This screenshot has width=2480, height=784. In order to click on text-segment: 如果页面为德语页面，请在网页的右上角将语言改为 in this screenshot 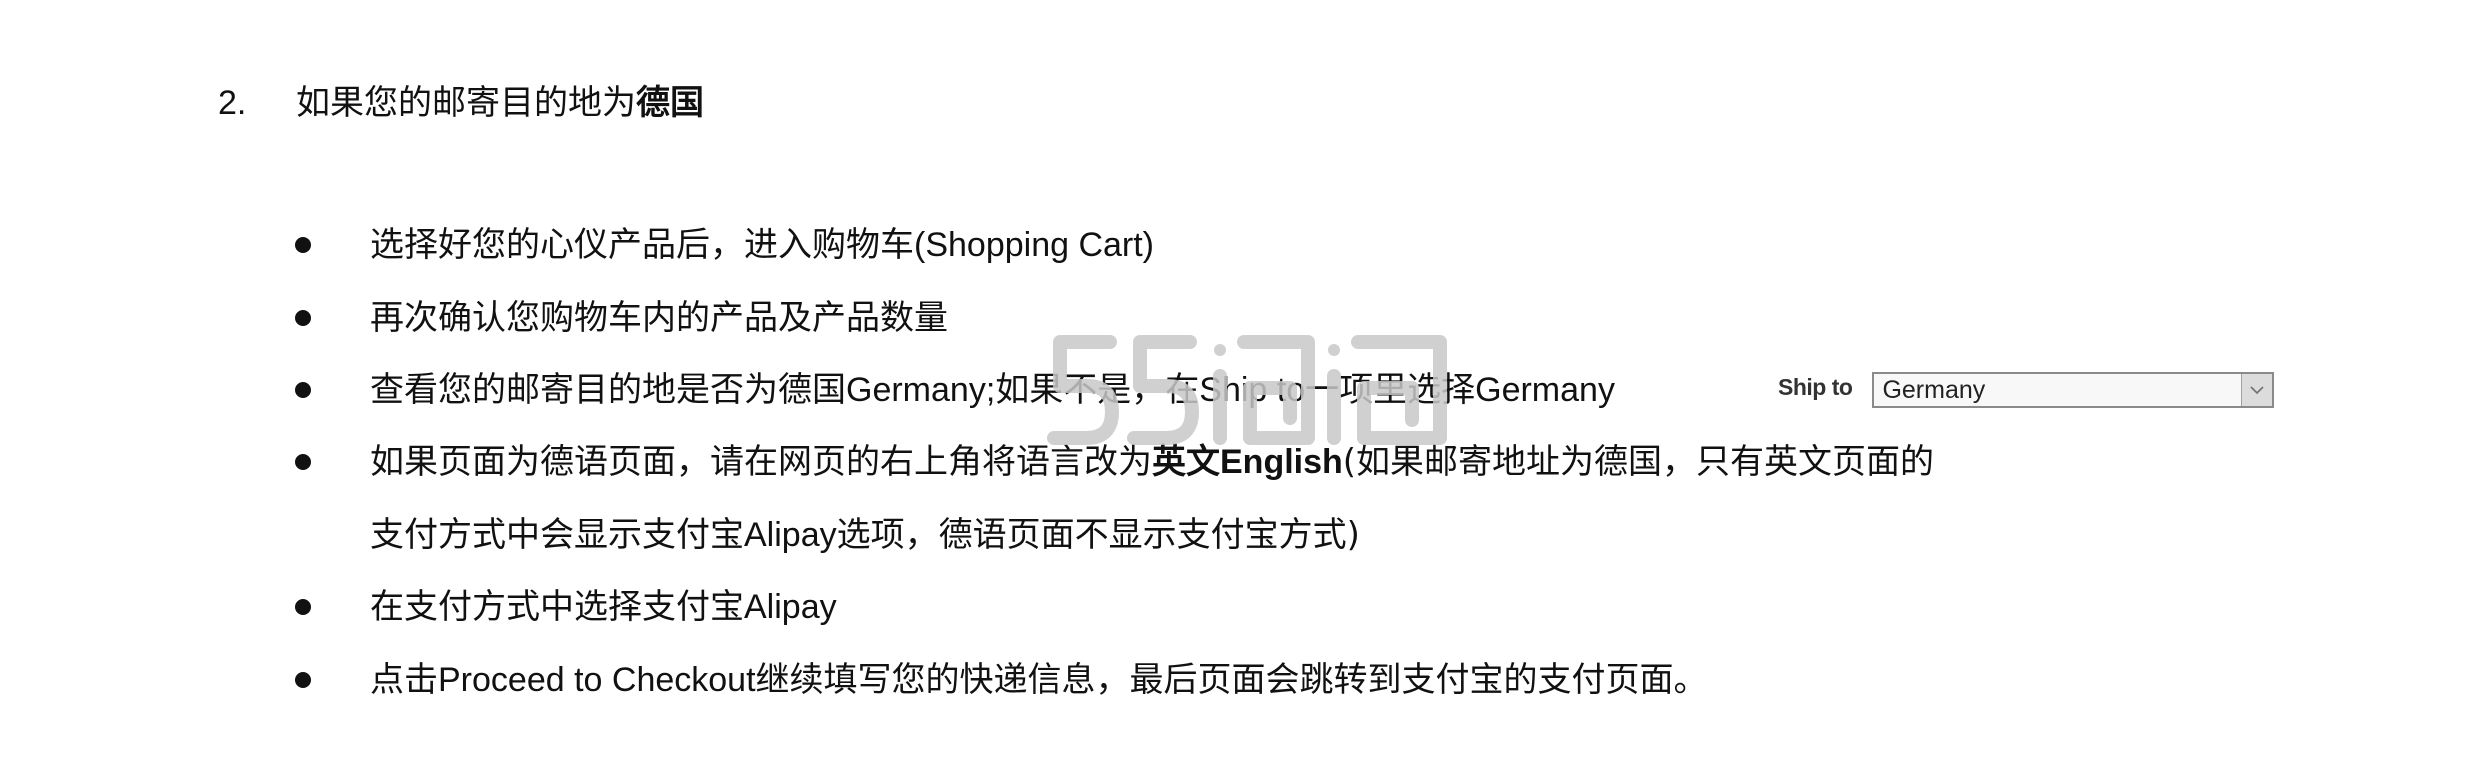, I will do `click(761, 462)`.